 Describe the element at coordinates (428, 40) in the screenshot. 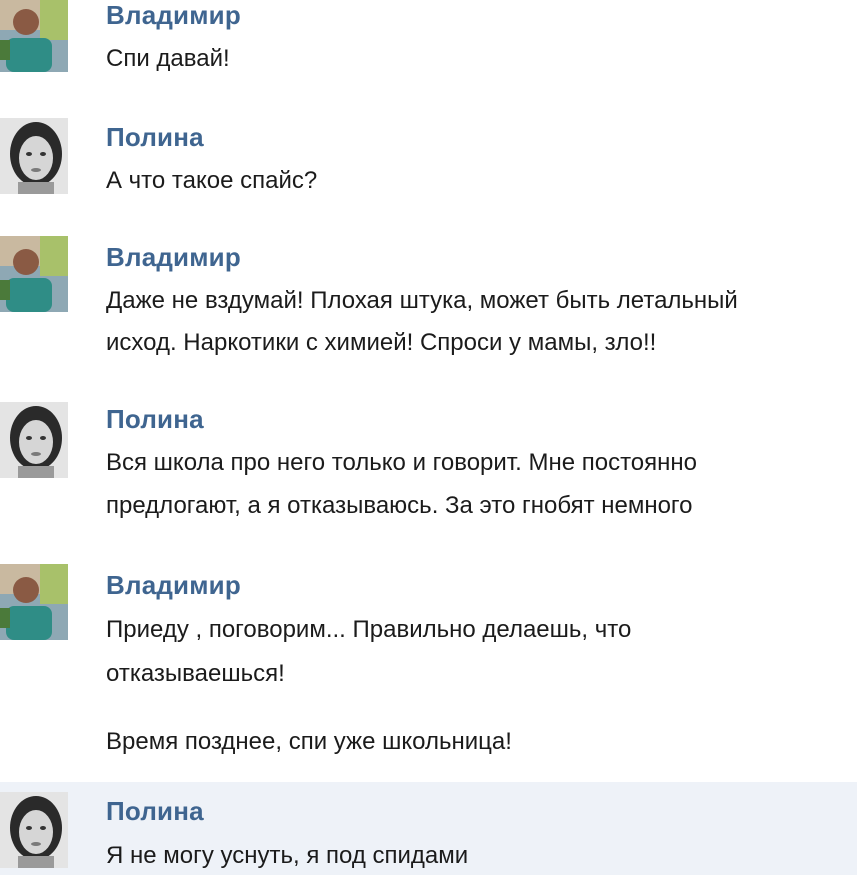

I see `message-item: Владимир Спи давай!` at that location.